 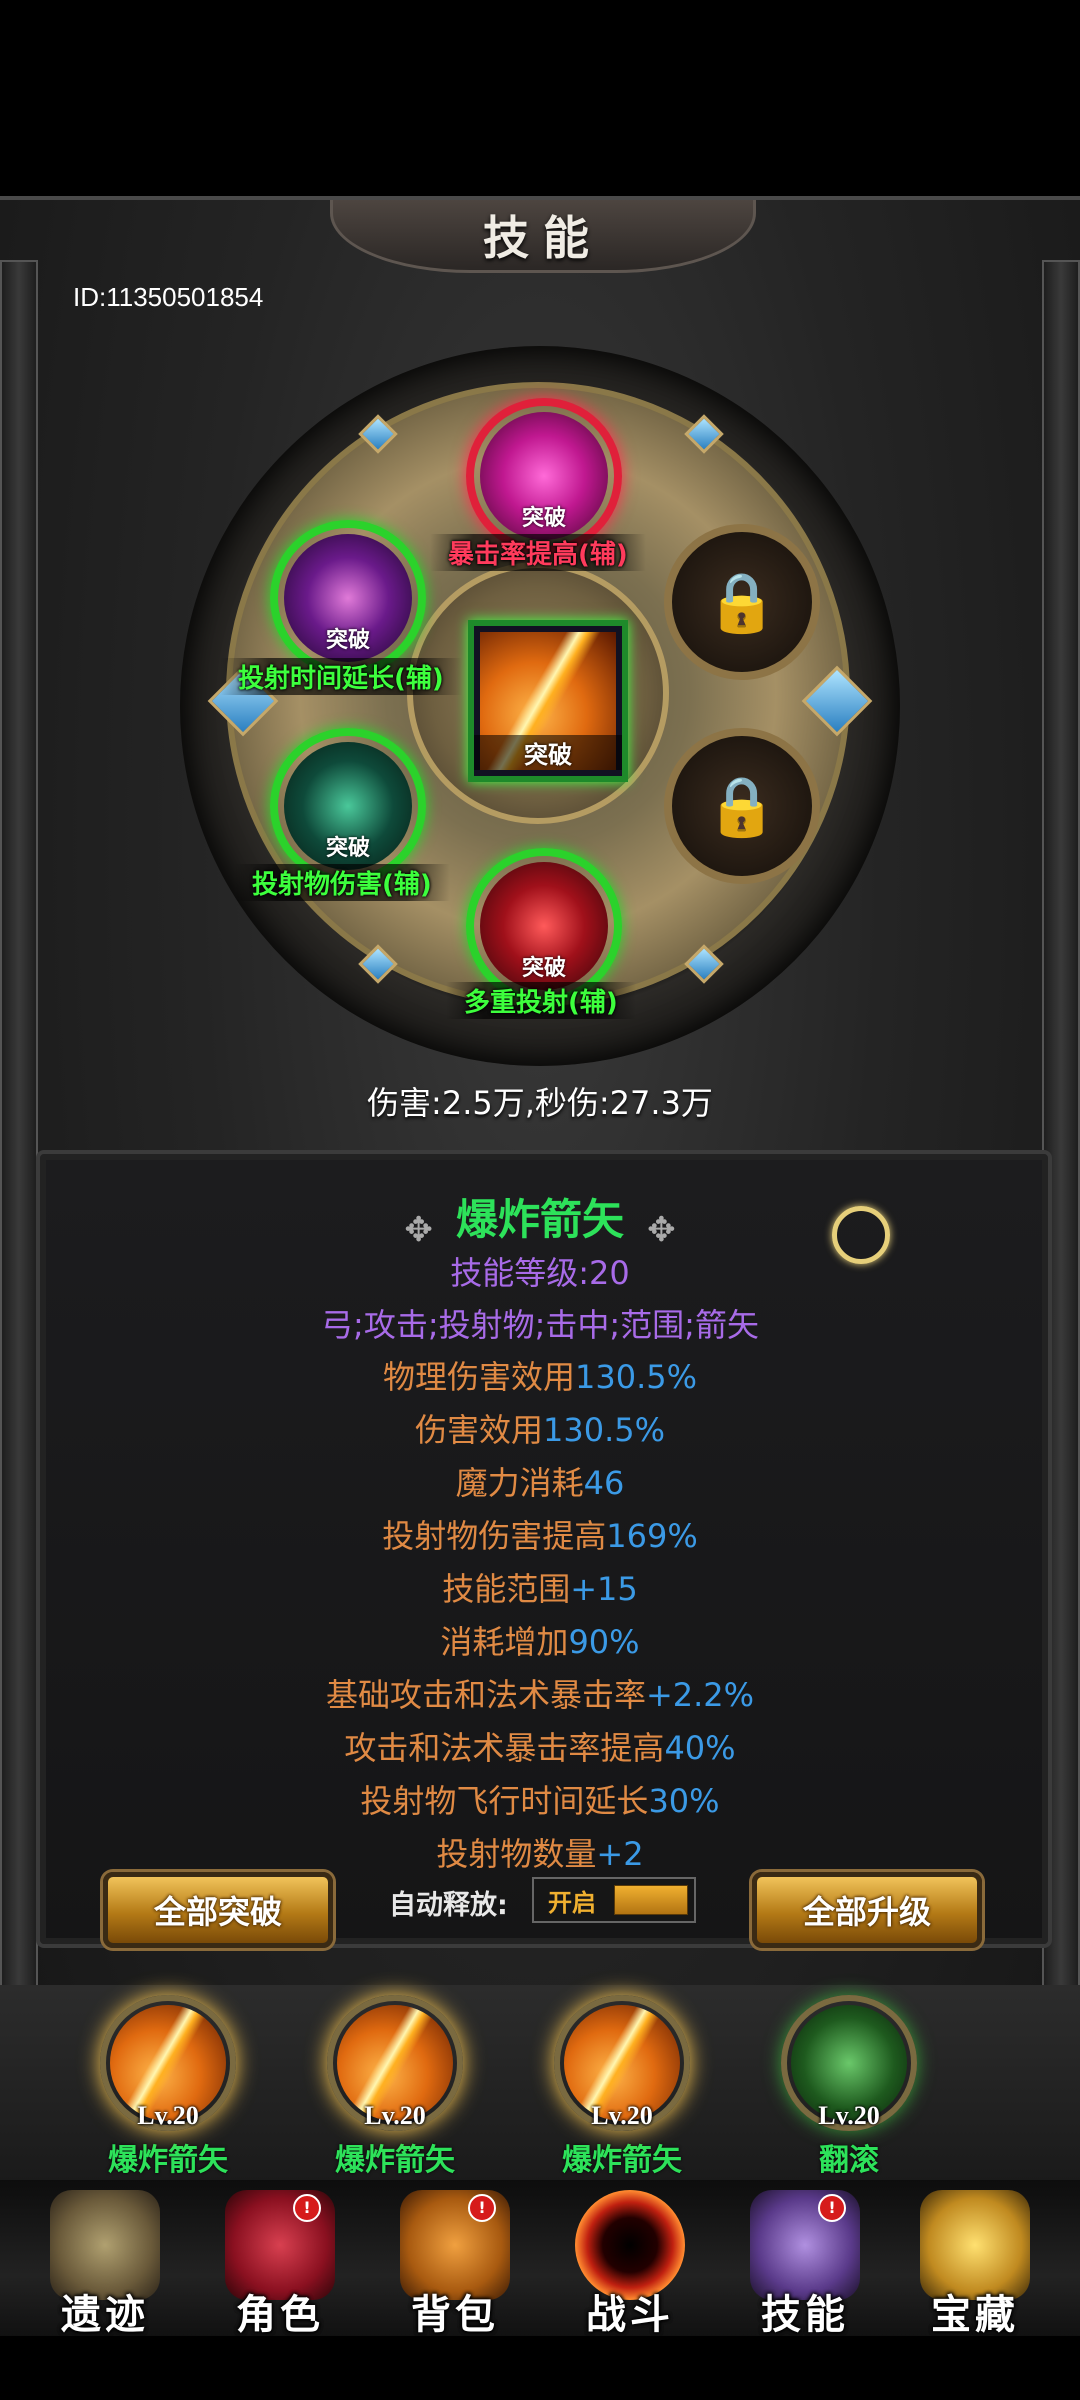 I want to click on locked-slot-upper: 🔒, so click(x=742, y=602).